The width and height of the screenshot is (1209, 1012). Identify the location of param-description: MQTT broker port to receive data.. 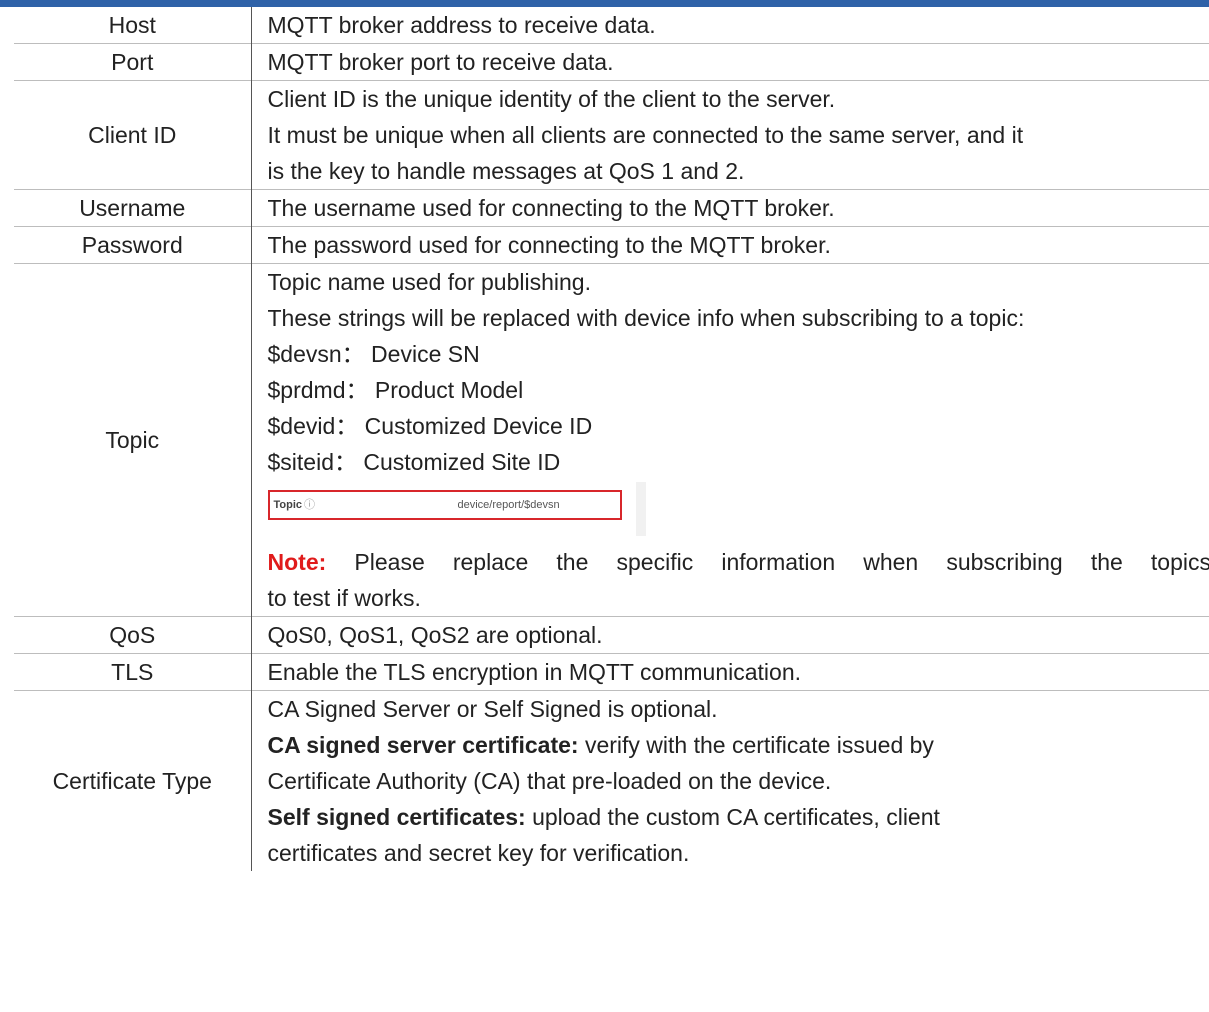
(730, 62).